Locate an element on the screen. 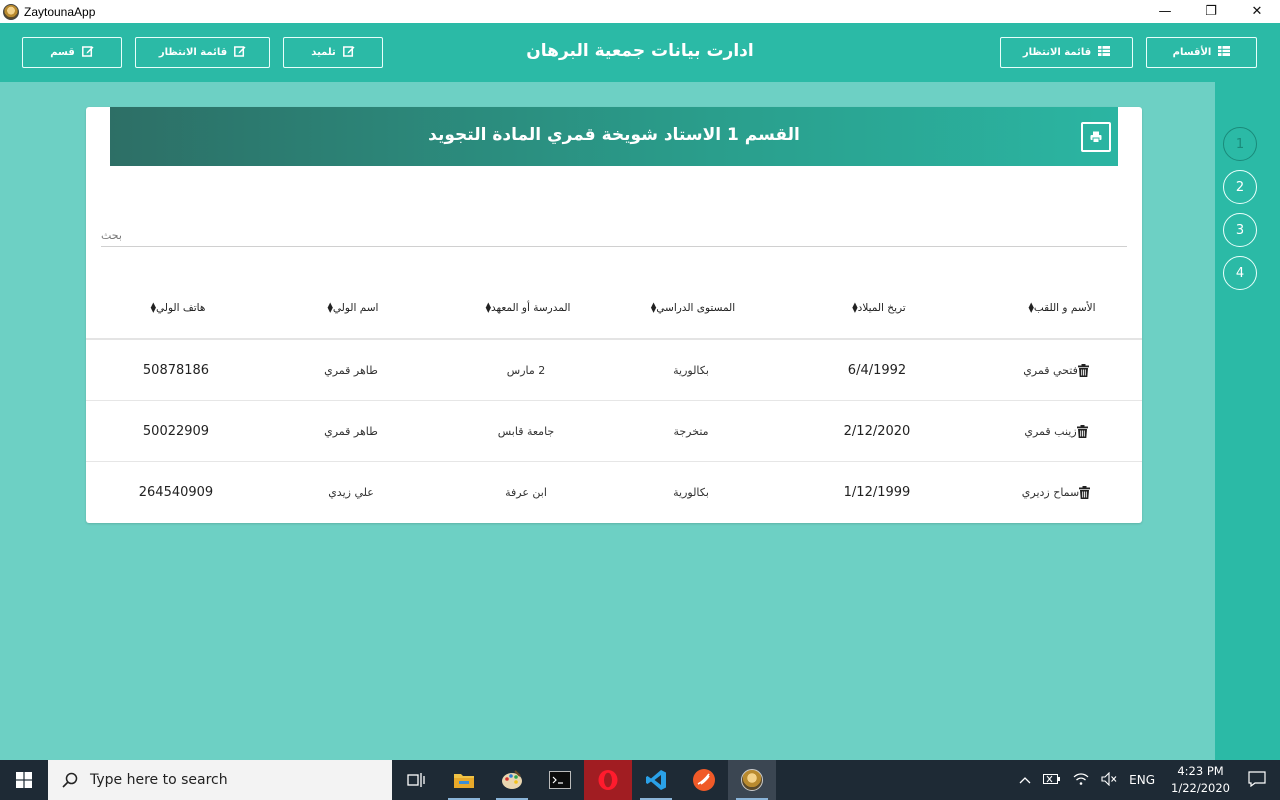  taskbar-app-terminal is located at coordinates (560, 780).